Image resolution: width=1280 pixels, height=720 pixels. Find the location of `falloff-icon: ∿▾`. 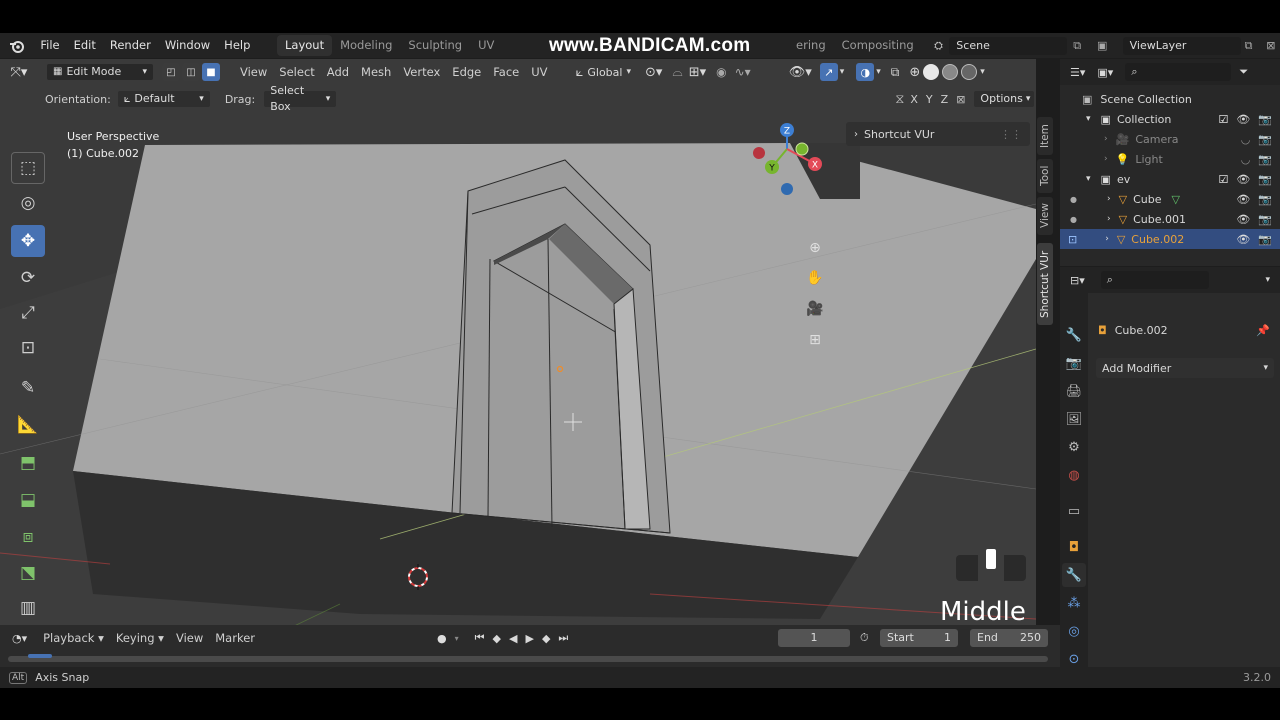

falloff-icon: ∿▾ is located at coordinates (743, 72).